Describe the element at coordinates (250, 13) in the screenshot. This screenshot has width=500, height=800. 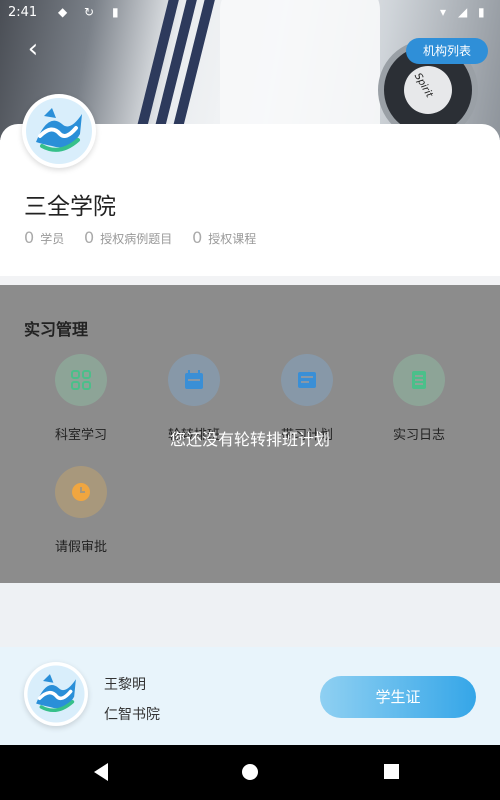
I see `status-bar: 2:41 ◆ ↻ ▮ ▾ ◢ ▮` at that location.